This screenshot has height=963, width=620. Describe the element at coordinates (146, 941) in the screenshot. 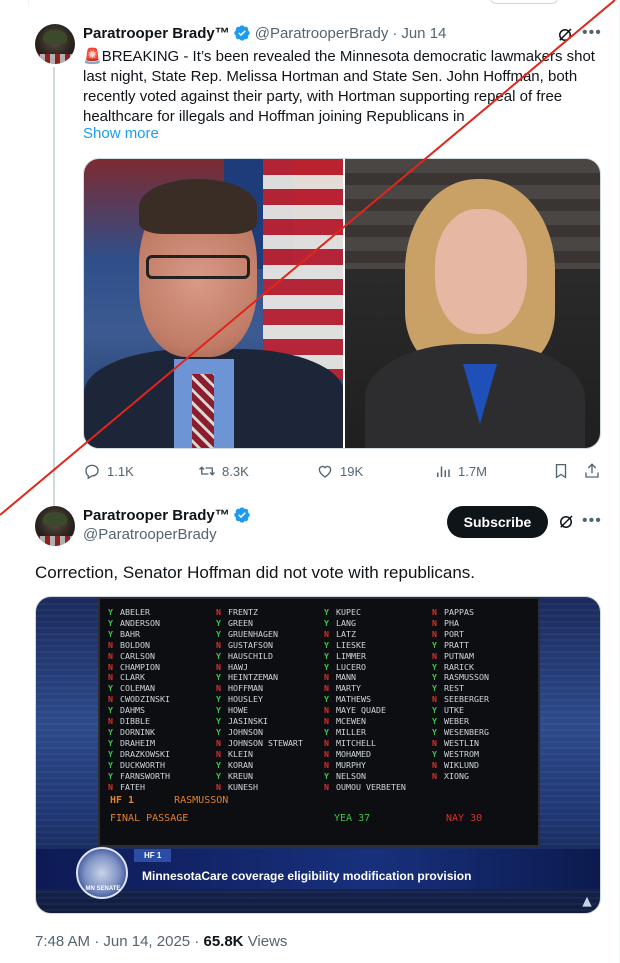

I see `tweet-full-date: Jun 14, 2025` at that location.